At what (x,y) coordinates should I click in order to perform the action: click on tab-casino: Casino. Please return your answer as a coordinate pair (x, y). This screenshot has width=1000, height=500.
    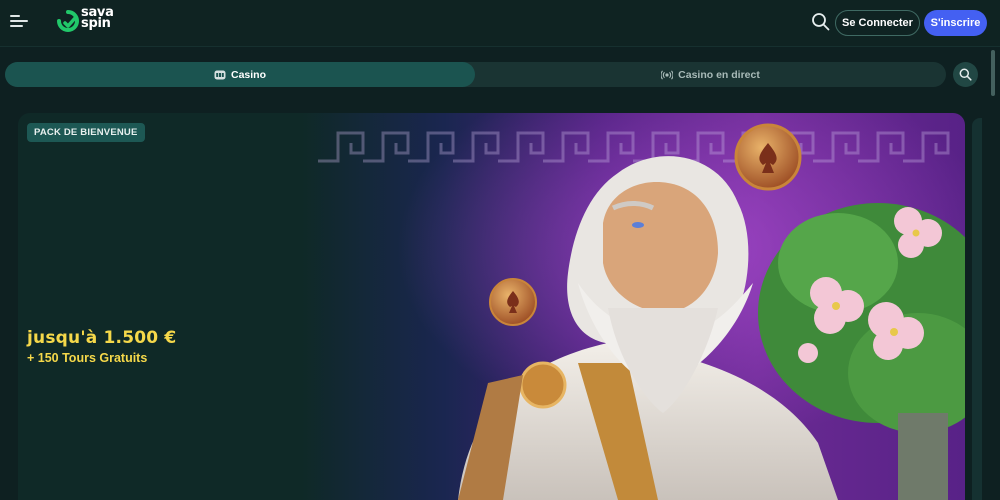
    Looking at the image, I should click on (240, 74).